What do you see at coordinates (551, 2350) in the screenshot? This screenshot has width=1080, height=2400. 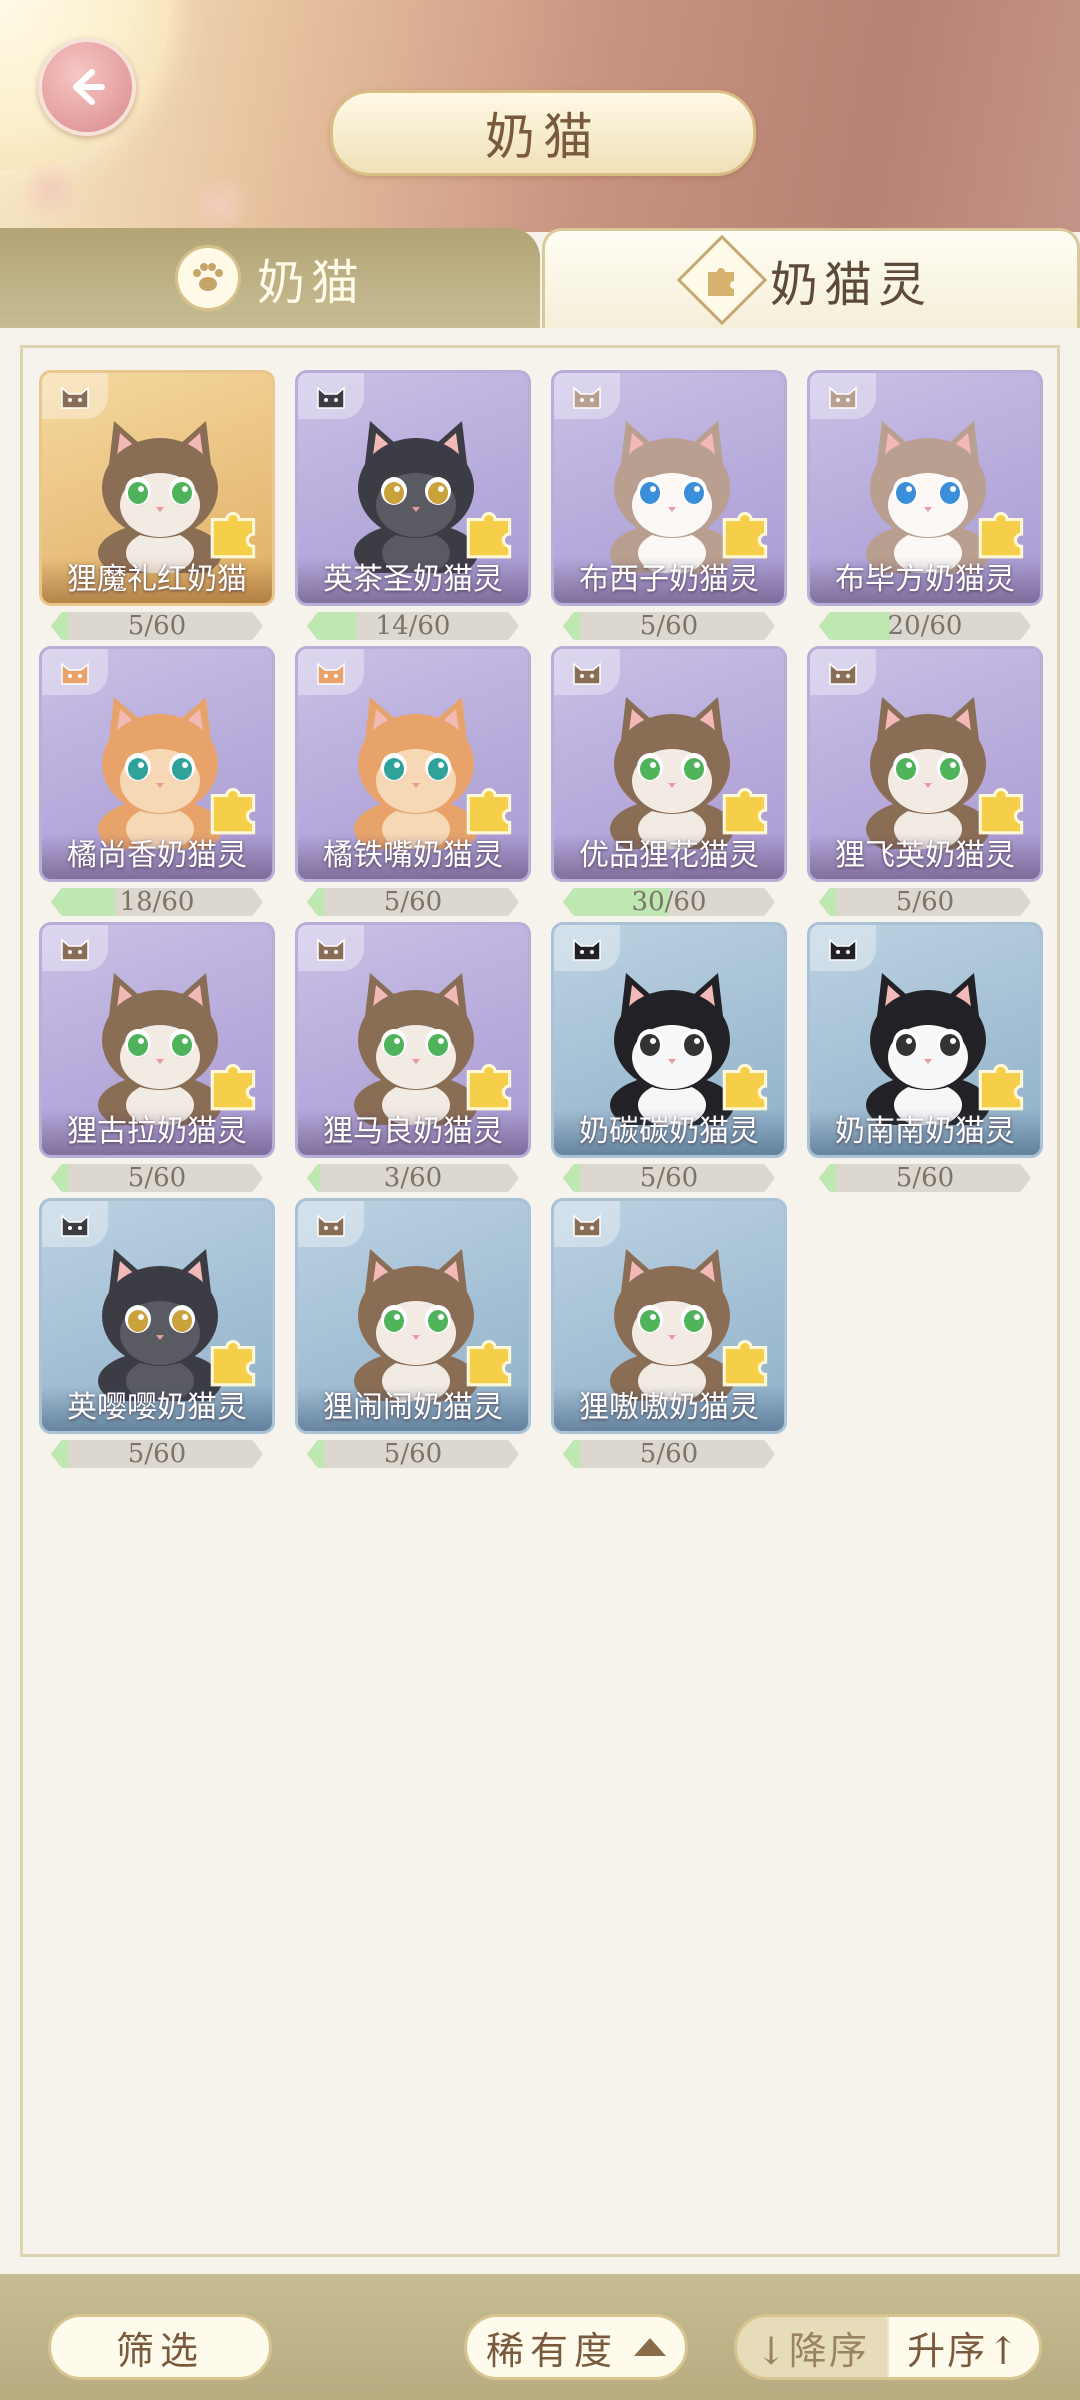 I see `rarity-sort-label: 稀有度` at bounding box center [551, 2350].